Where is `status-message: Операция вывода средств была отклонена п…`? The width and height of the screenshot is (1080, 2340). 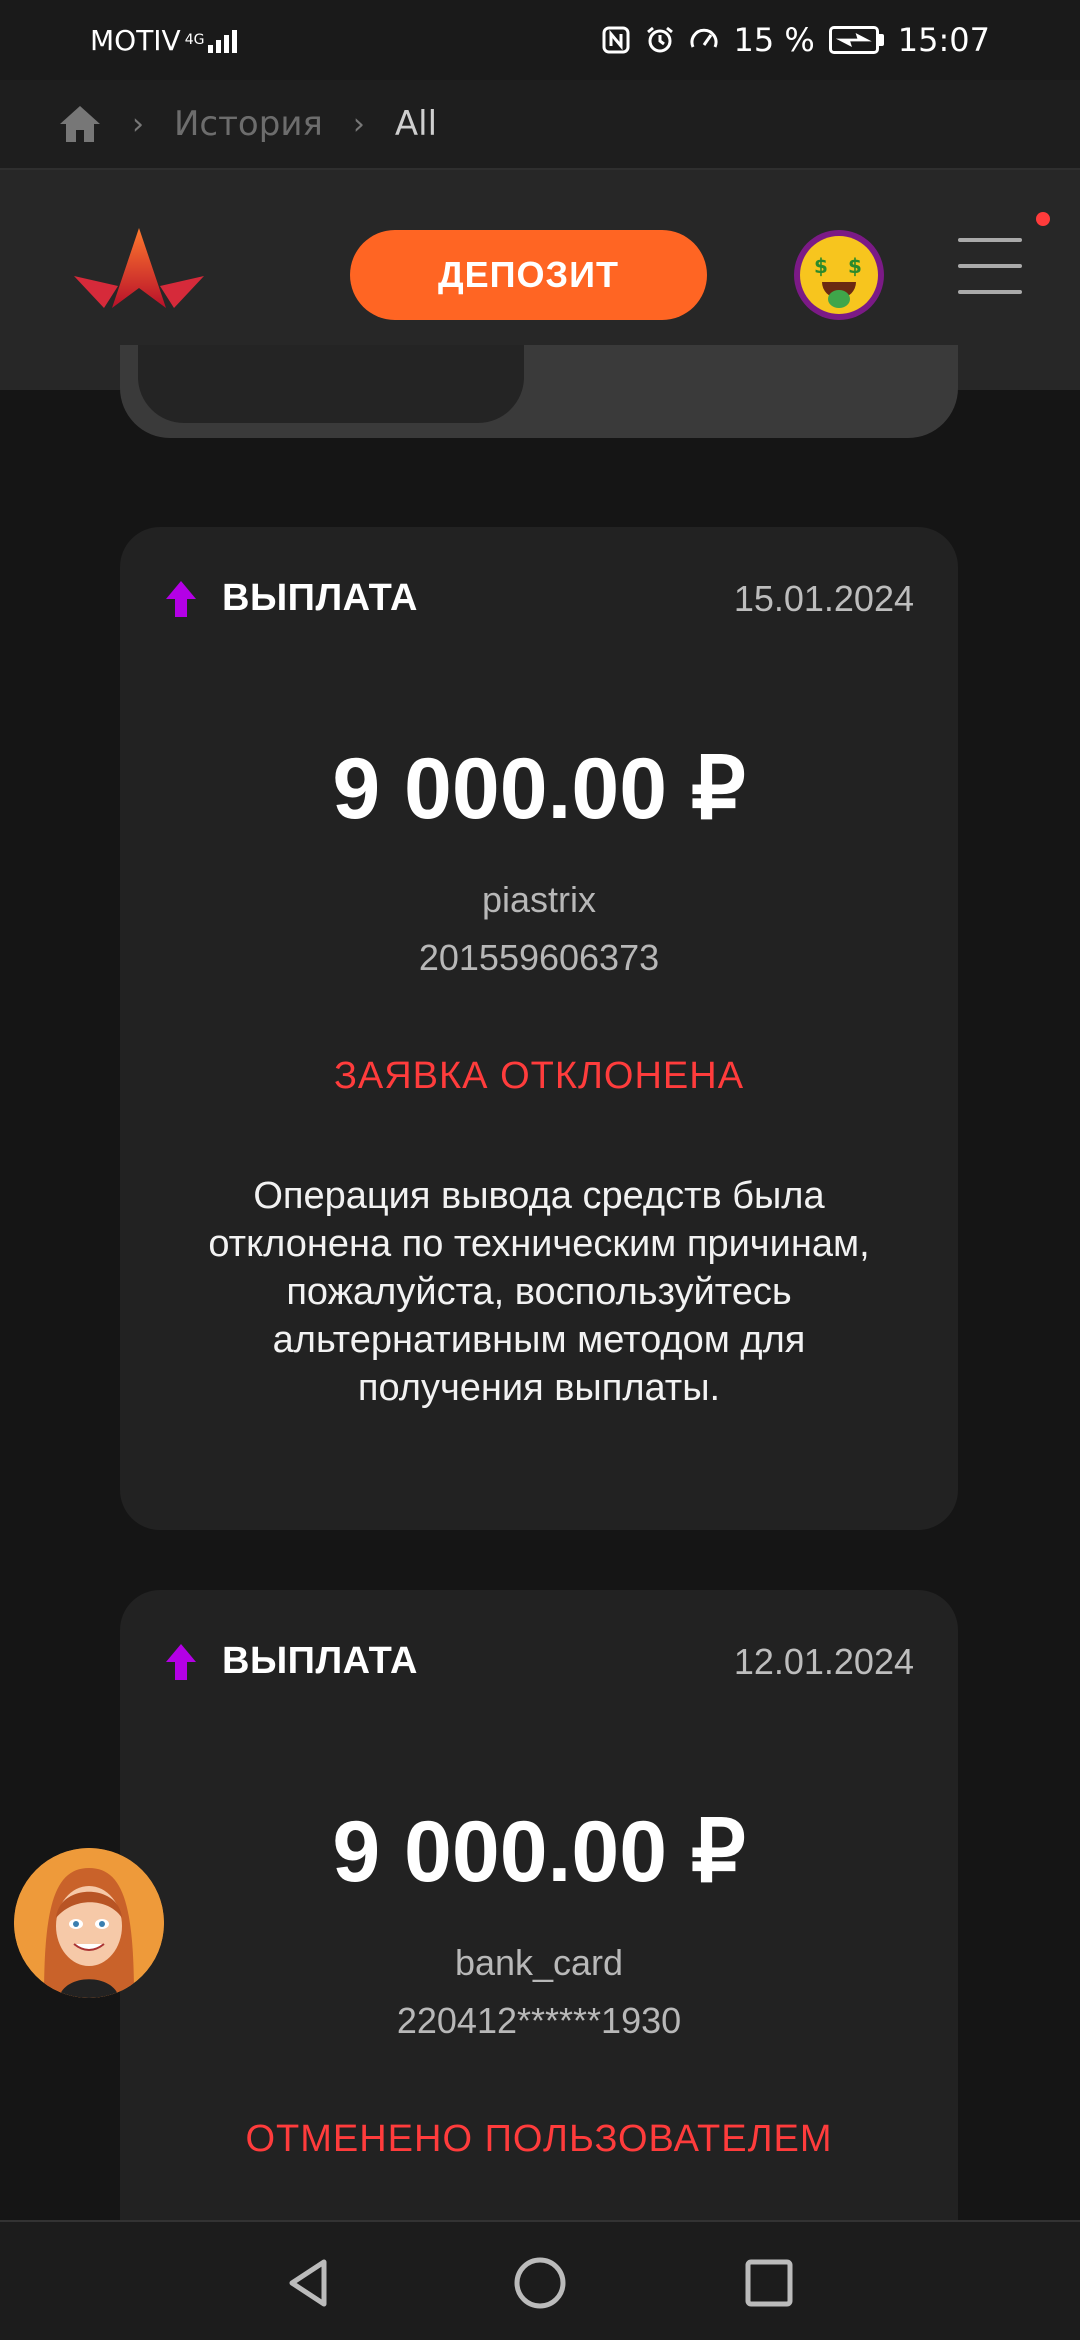
status-message: Операция вывода средств была отклонена п… is located at coordinates (539, 1292).